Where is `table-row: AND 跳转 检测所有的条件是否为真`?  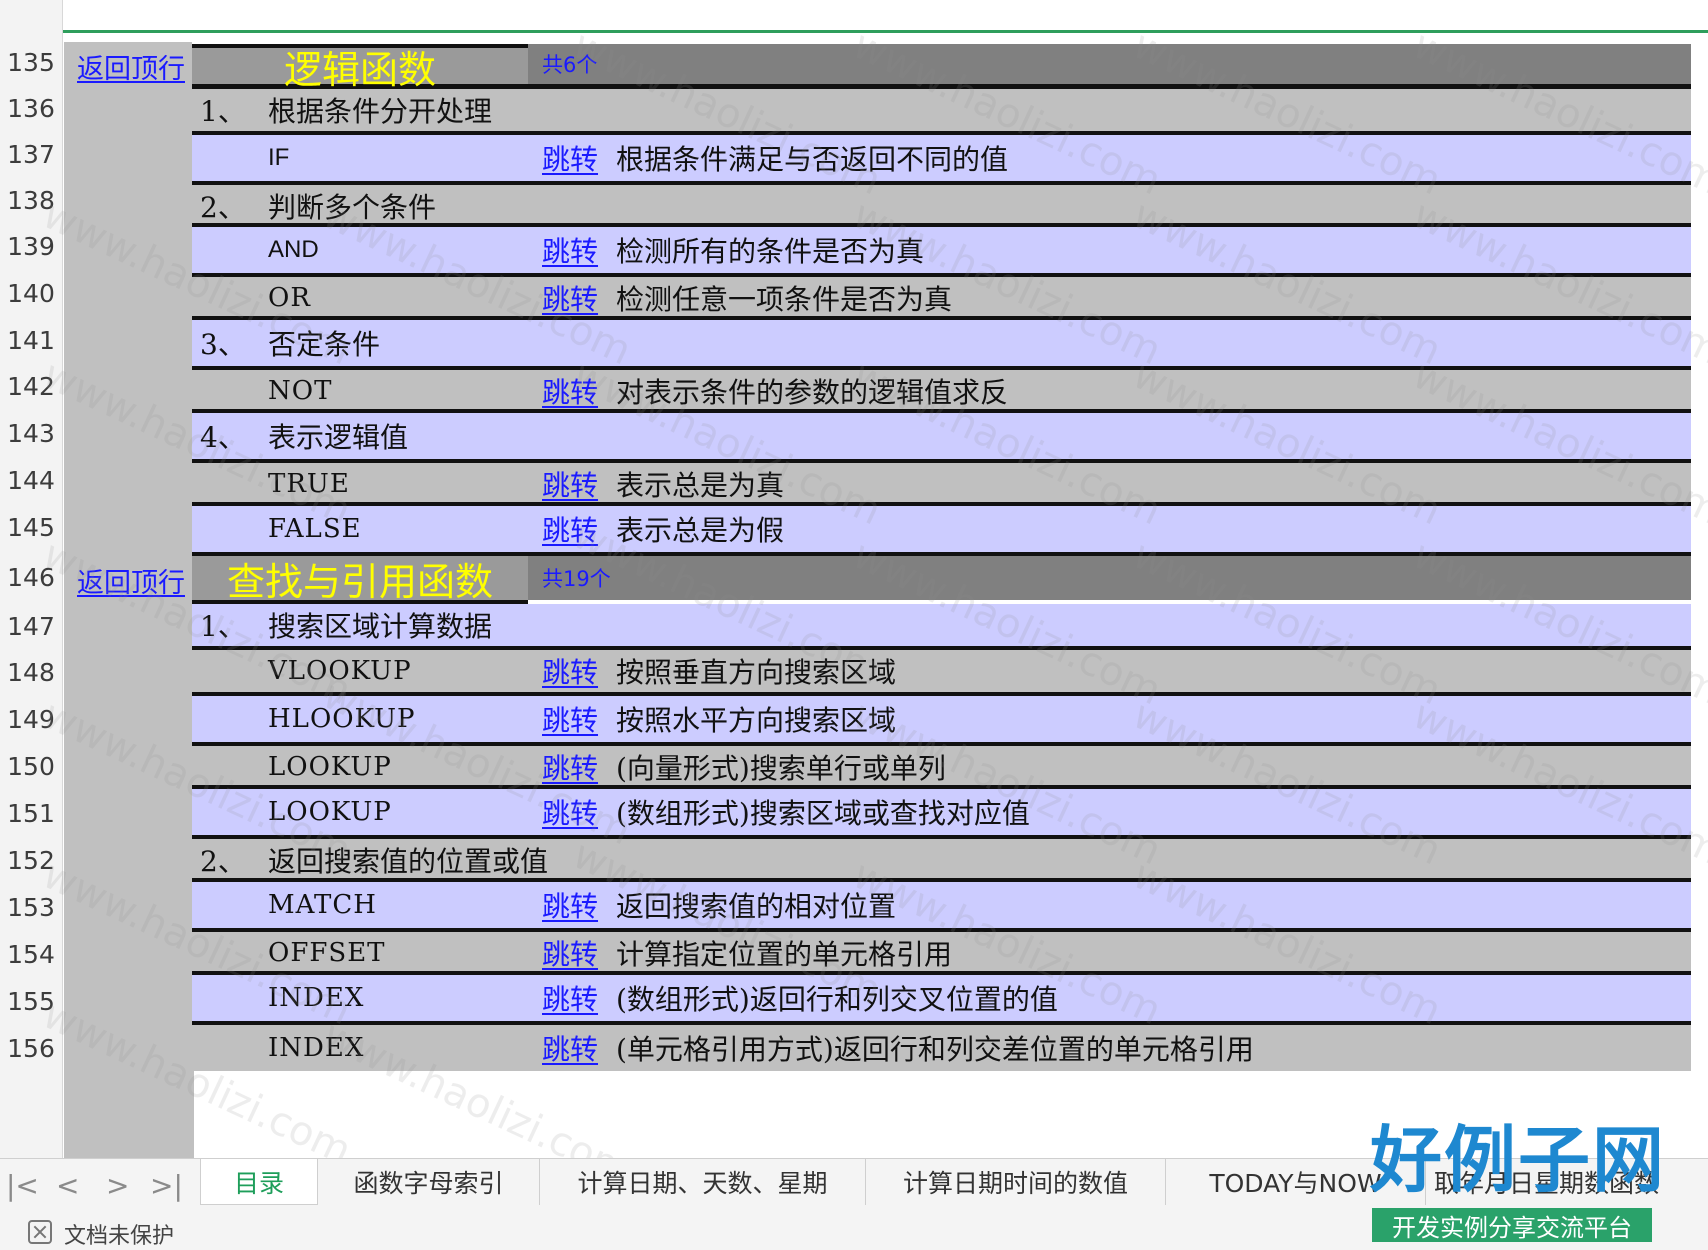 table-row: AND 跳转 检测所有的条件是否为真 is located at coordinates (941, 250).